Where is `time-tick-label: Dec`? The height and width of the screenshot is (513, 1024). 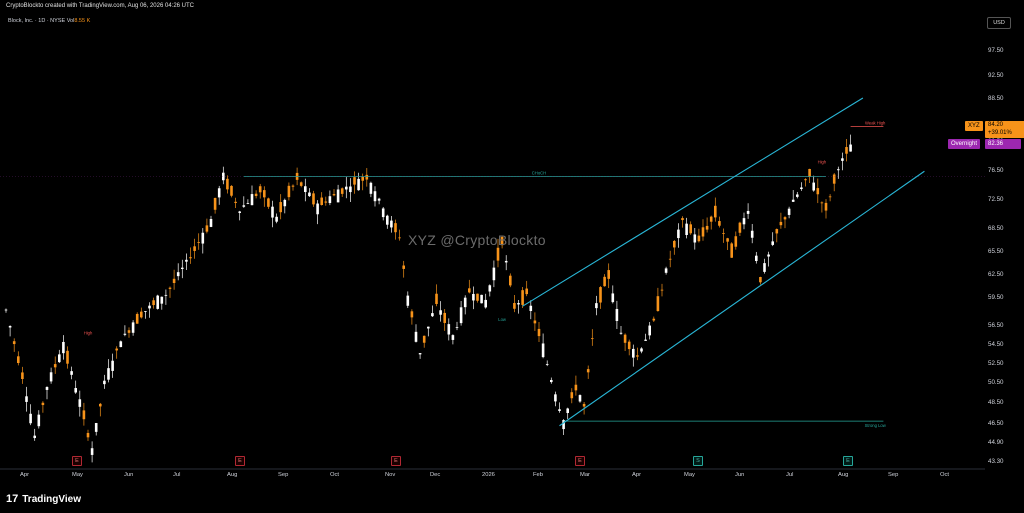 time-tick-label: Dec is located at coordinates (435, 475).